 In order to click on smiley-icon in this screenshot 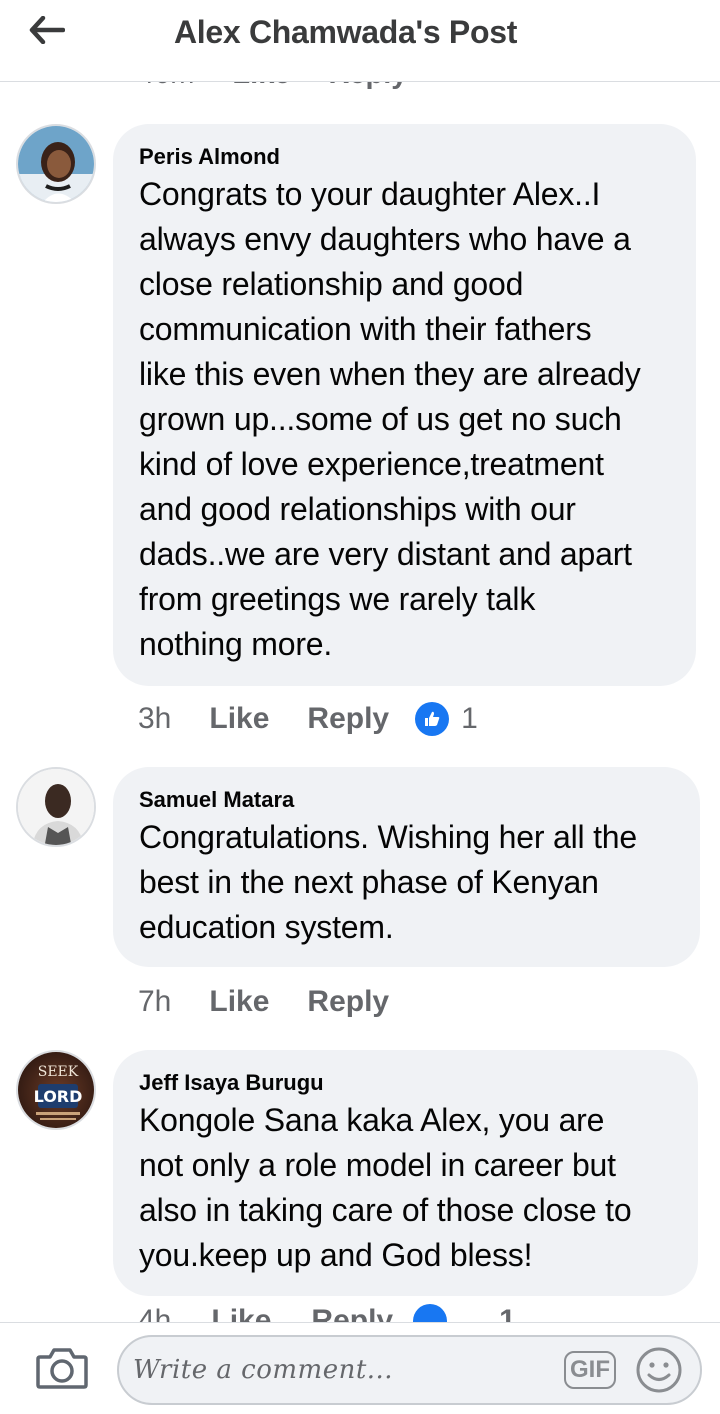, I will do `click(659, 1370)`.